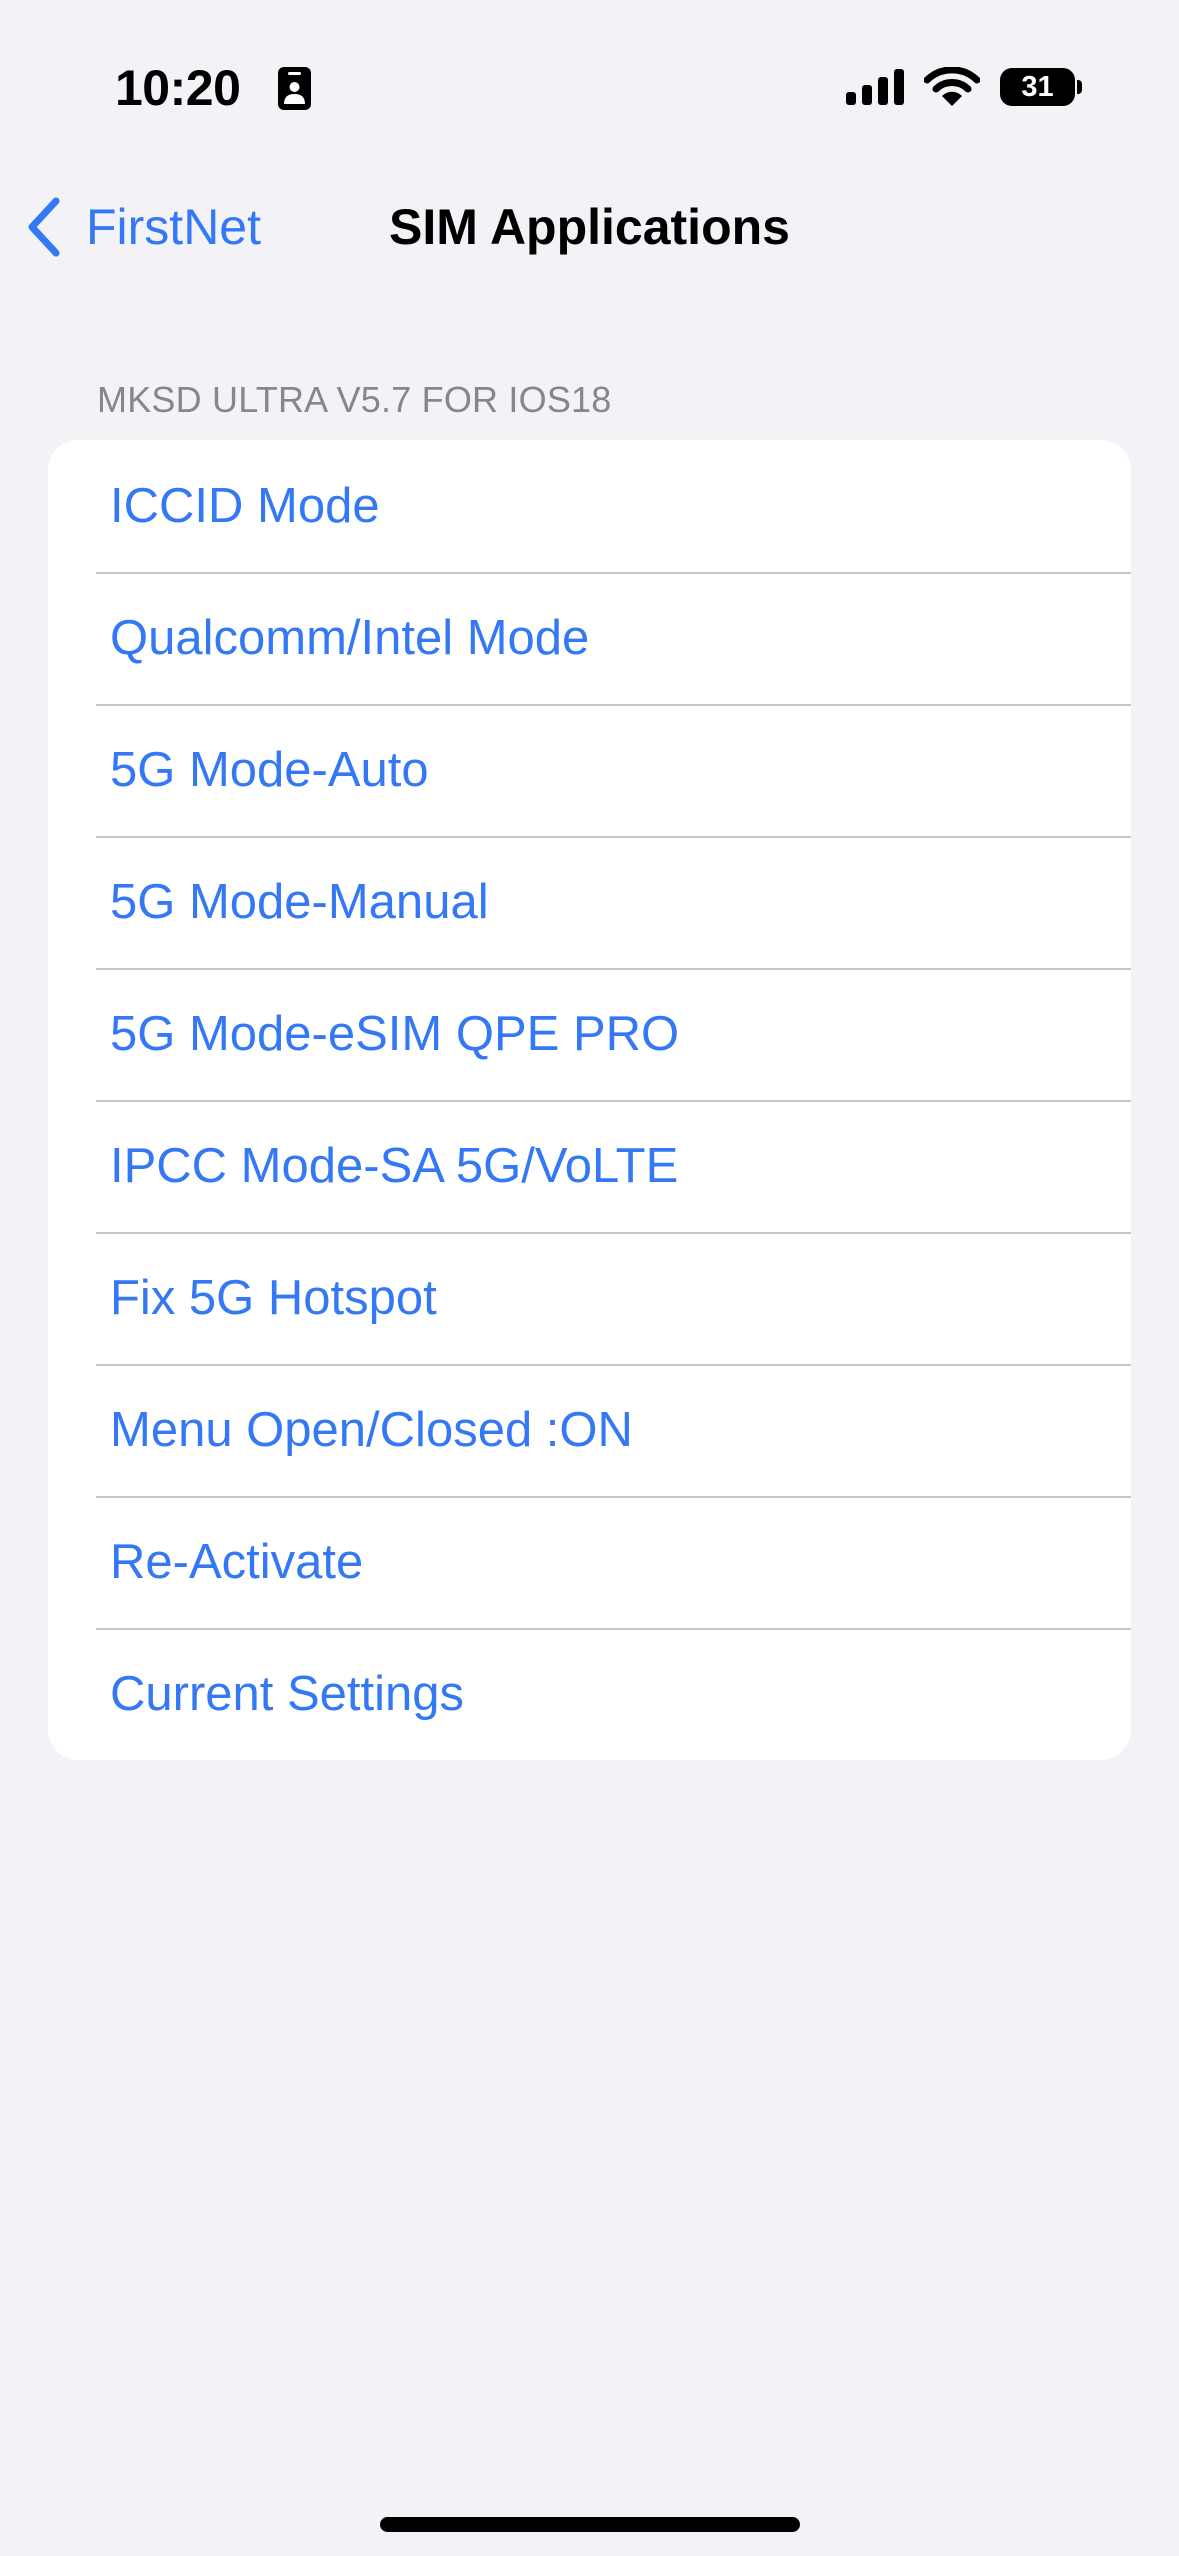 This screenshot has width=1179, height=2556. Describe the element at coordinates (273, 1298) in the screenshot. I see `list-item-label: Fix 5G Hotspot` at that location.